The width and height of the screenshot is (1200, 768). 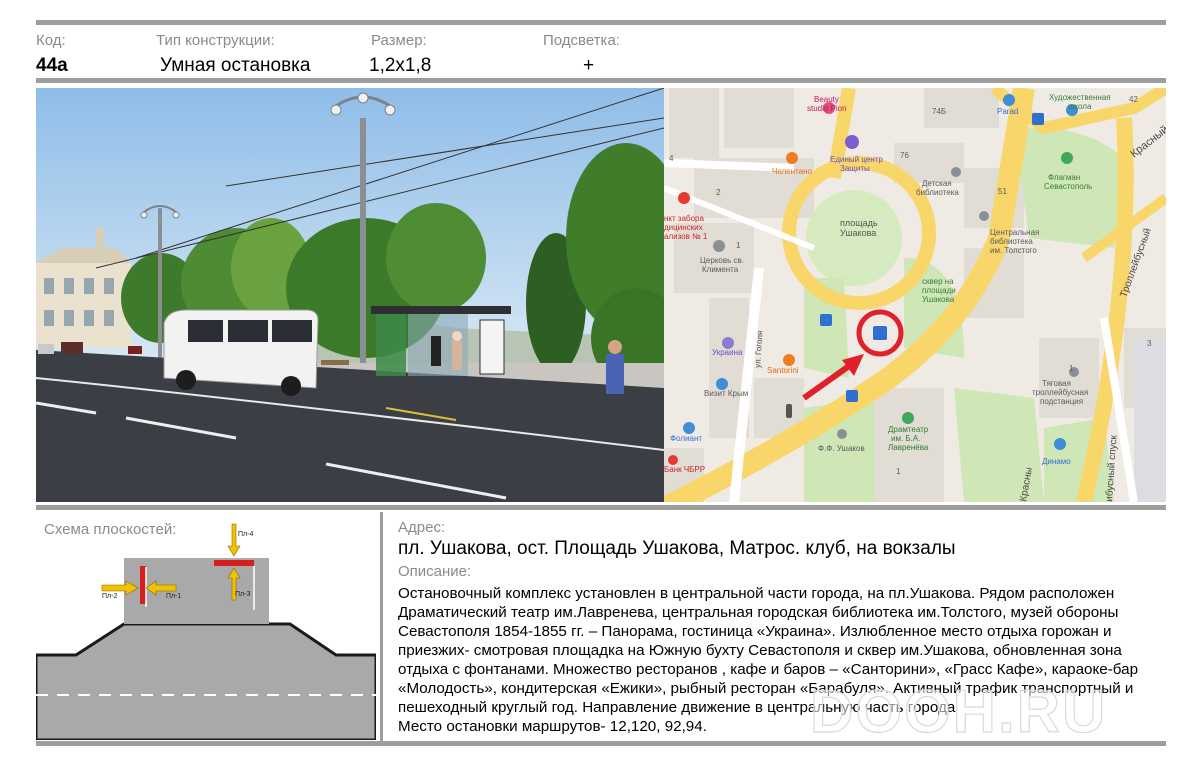 What do you see at coordinates (880, 333) in the screenshot?
I see `target-stop-icon` at bounding box center [880, 333].